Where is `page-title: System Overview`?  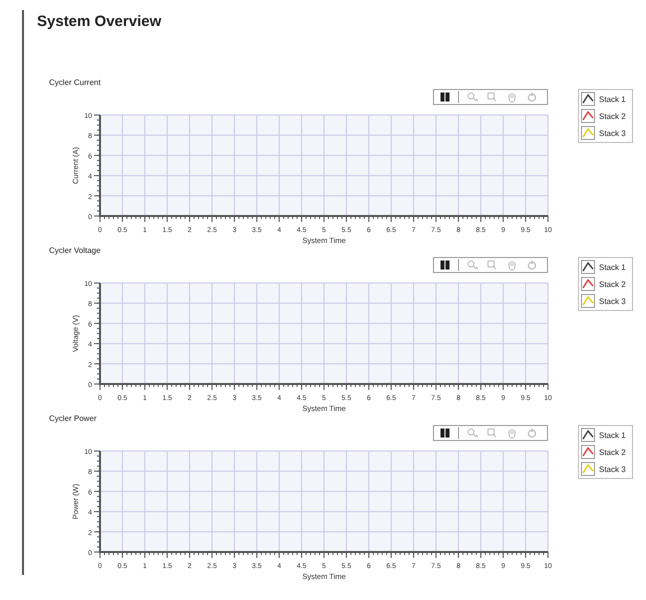 page-title: System Overview is located at coordinates (99, 22).